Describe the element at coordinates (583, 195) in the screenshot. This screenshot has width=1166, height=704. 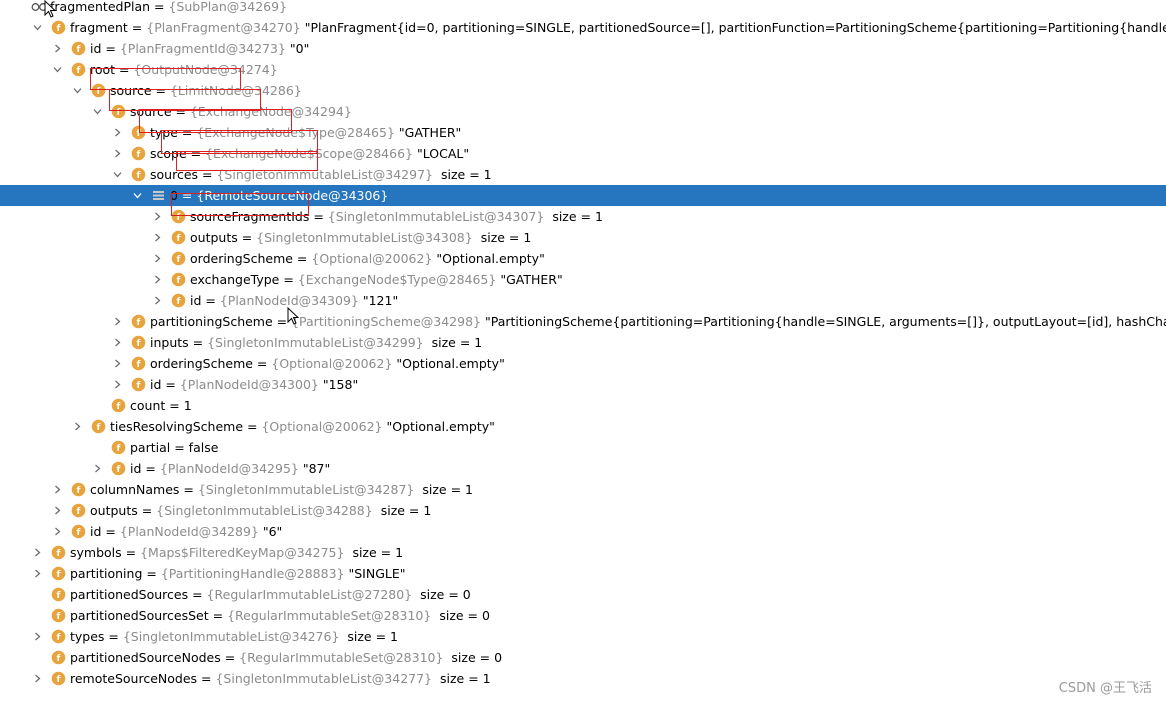
I see `tree-row-0: 0 = {RemoteSourceNode@34306}` at that location.